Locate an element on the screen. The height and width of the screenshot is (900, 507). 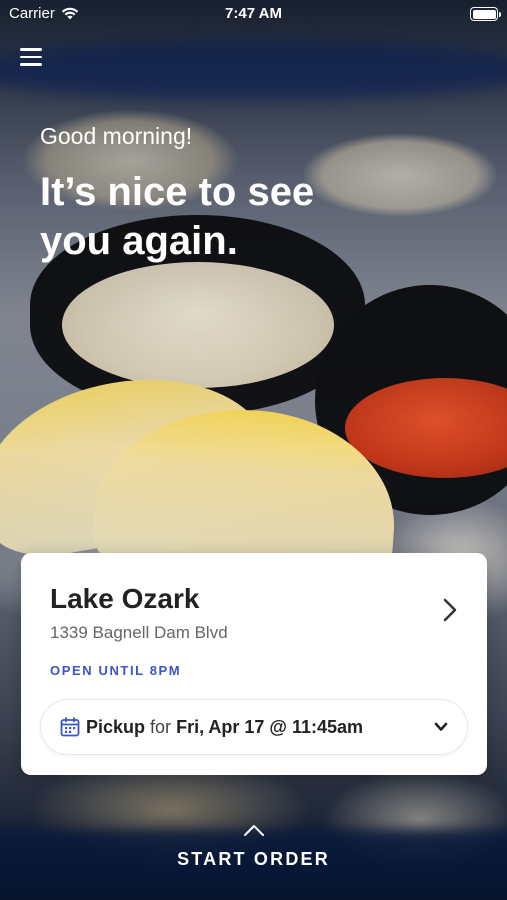
order-datetime: Fri, Apr 17 @ 11:45am is located at coordinates (270, 726).